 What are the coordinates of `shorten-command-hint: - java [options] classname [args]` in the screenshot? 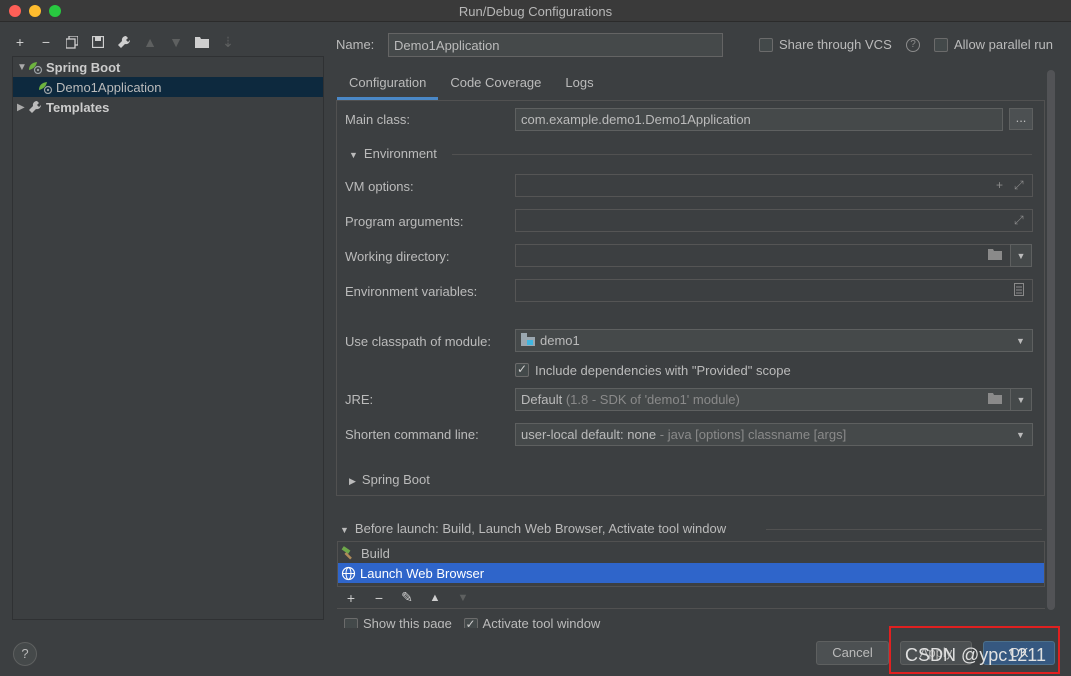 It's located at (753, 434).